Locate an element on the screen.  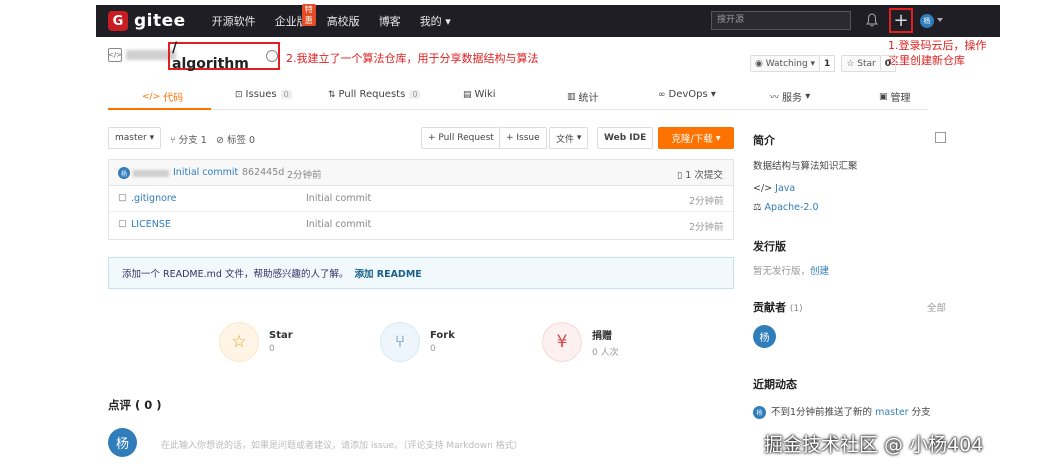
branch-select: master ▾ is located at coordinates (135, 138).